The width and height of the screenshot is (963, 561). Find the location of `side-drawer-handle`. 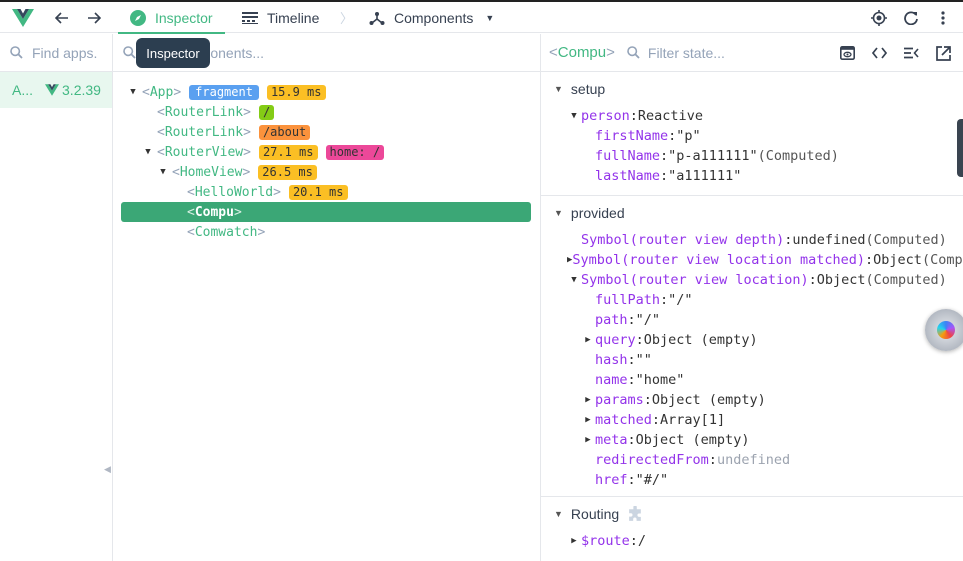

side-drawer-handle is located at coordinates (960, 148).